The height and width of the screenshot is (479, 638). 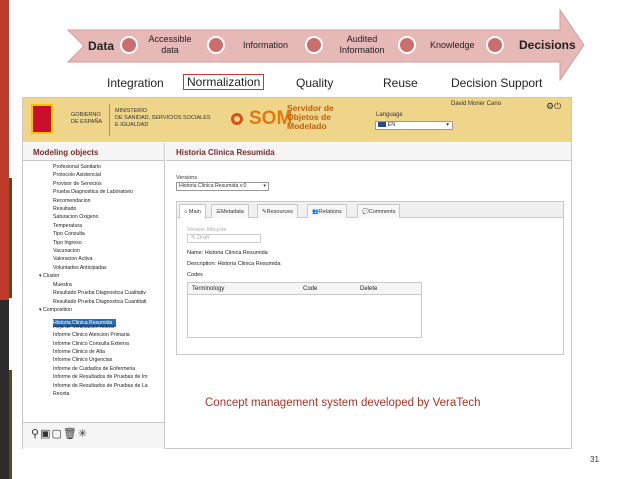 I want to click on tree-item: Receta, so click(x=93, y=394).